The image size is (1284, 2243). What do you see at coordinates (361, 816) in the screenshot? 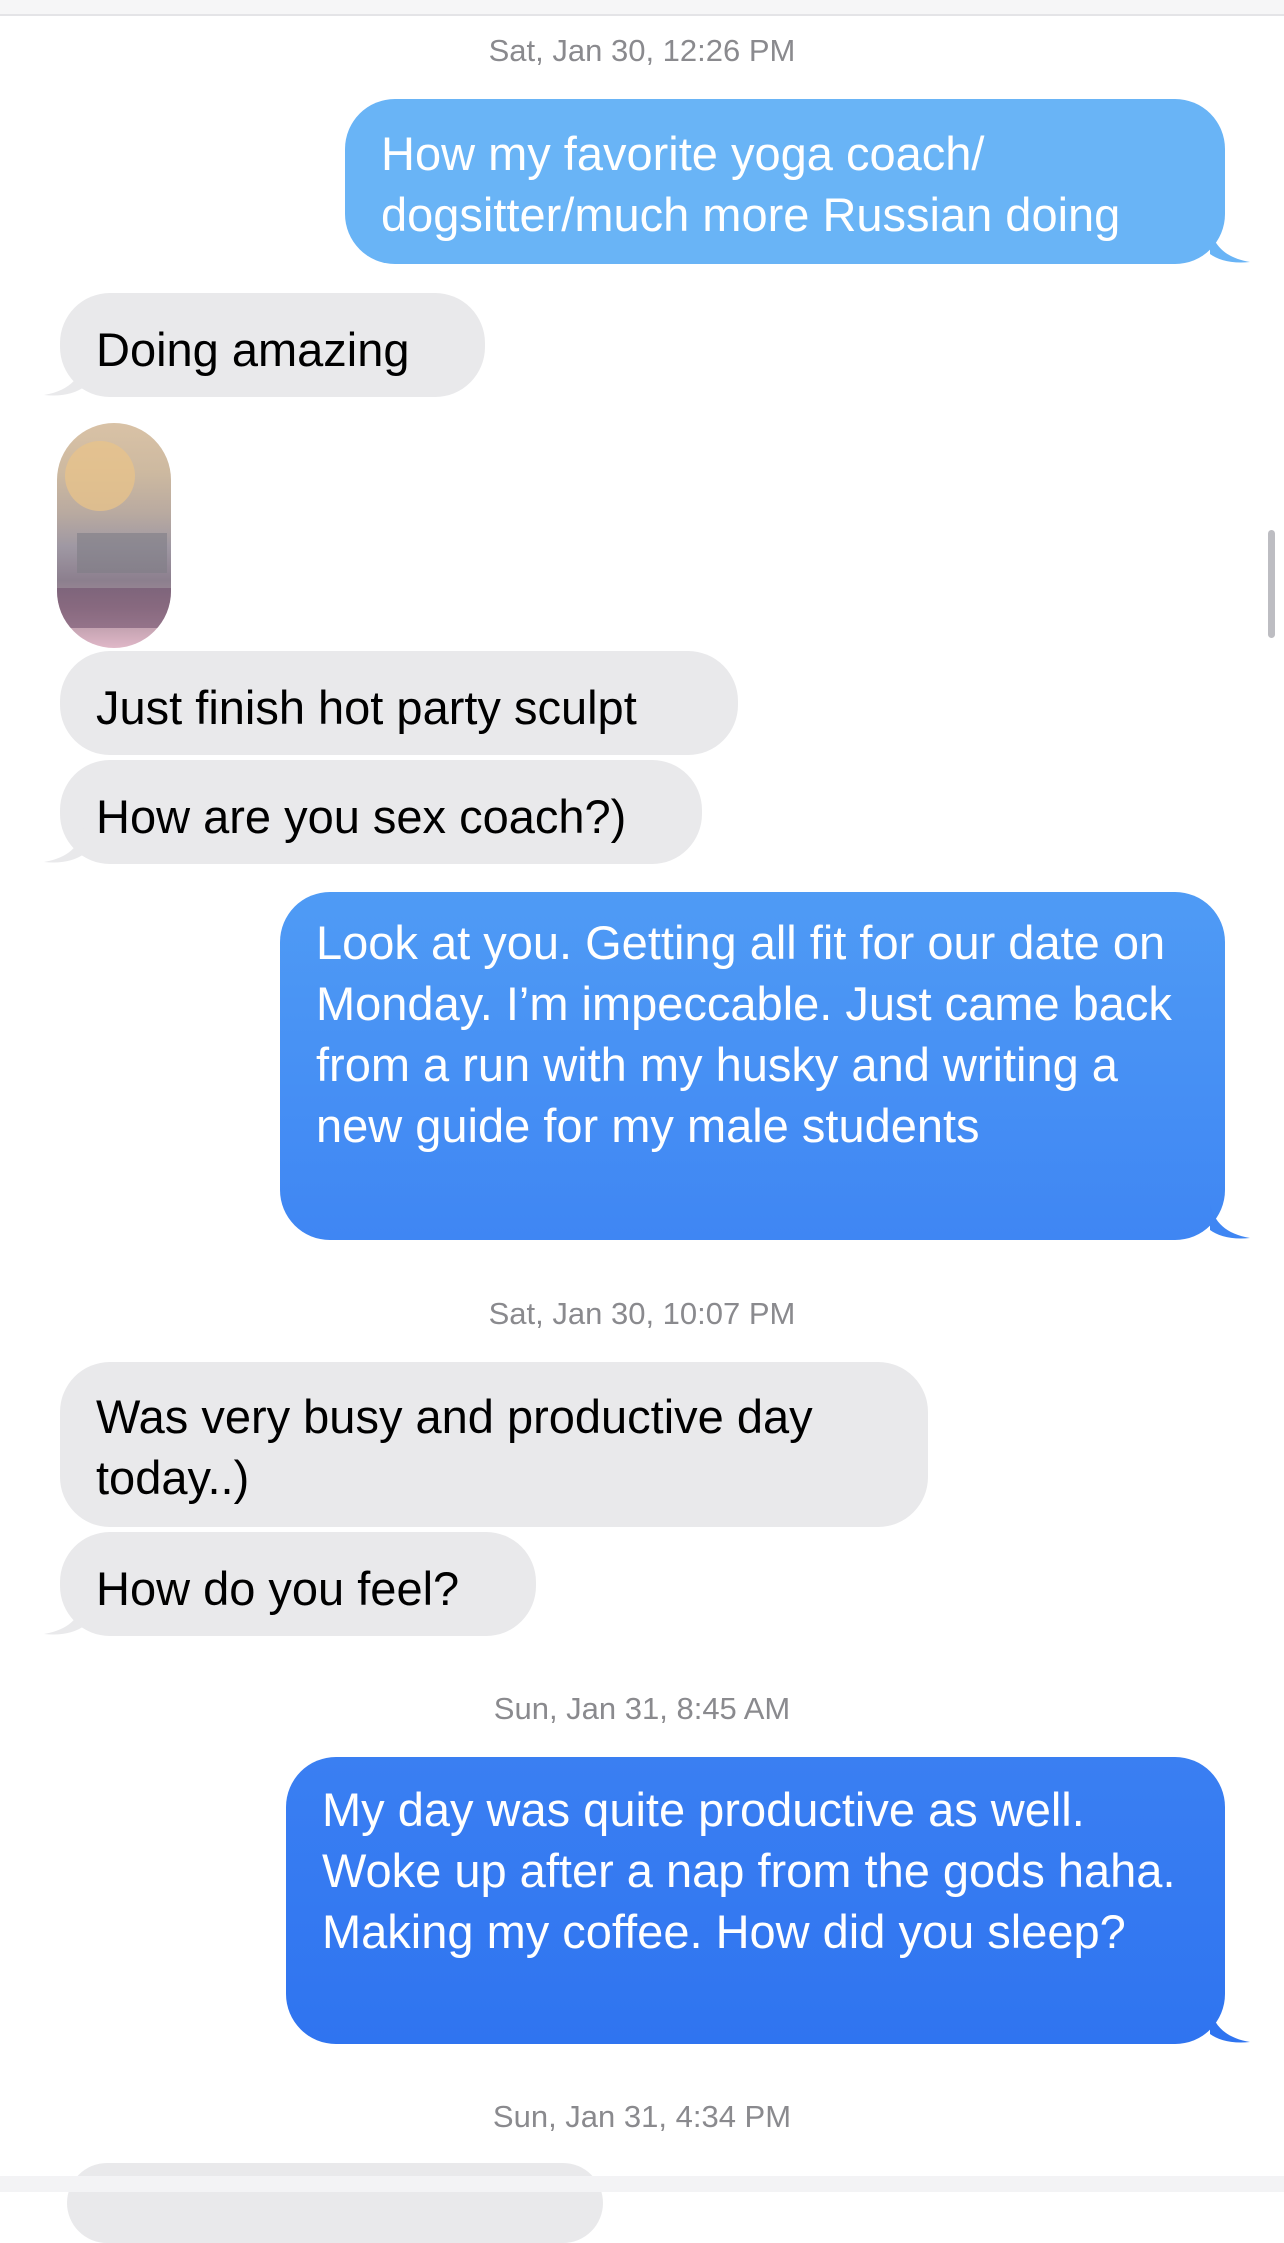
I see `message-text: How are you sex coach?)` at bounding box center [361, 816].